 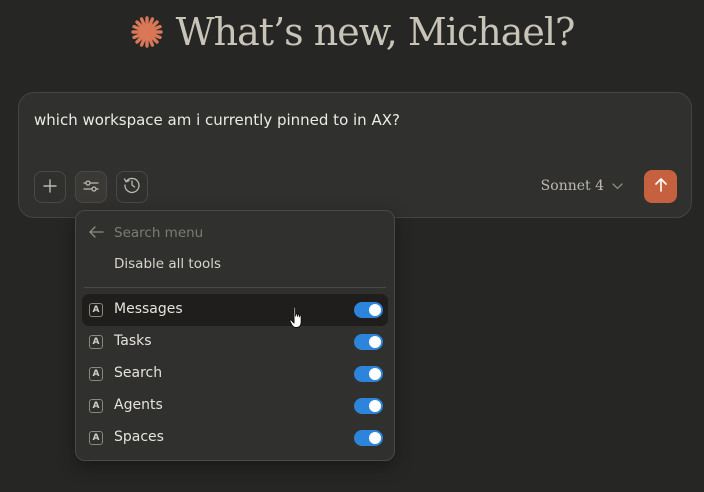 I want to click on chevron-down-icon, so click(x=617, y=186).